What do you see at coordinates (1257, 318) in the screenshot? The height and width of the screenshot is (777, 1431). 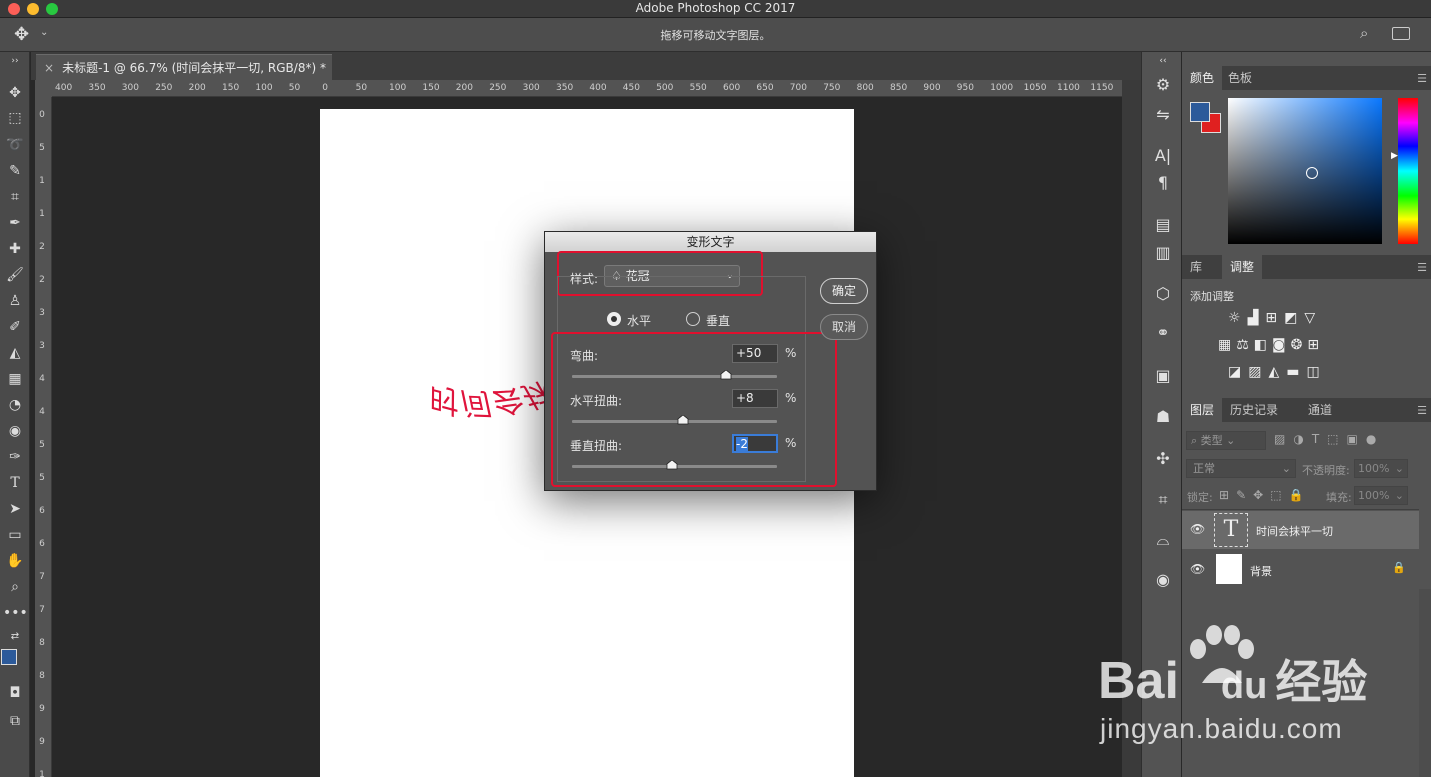 I see `levels-icon: ▟` at bounding box center [1257, 318].